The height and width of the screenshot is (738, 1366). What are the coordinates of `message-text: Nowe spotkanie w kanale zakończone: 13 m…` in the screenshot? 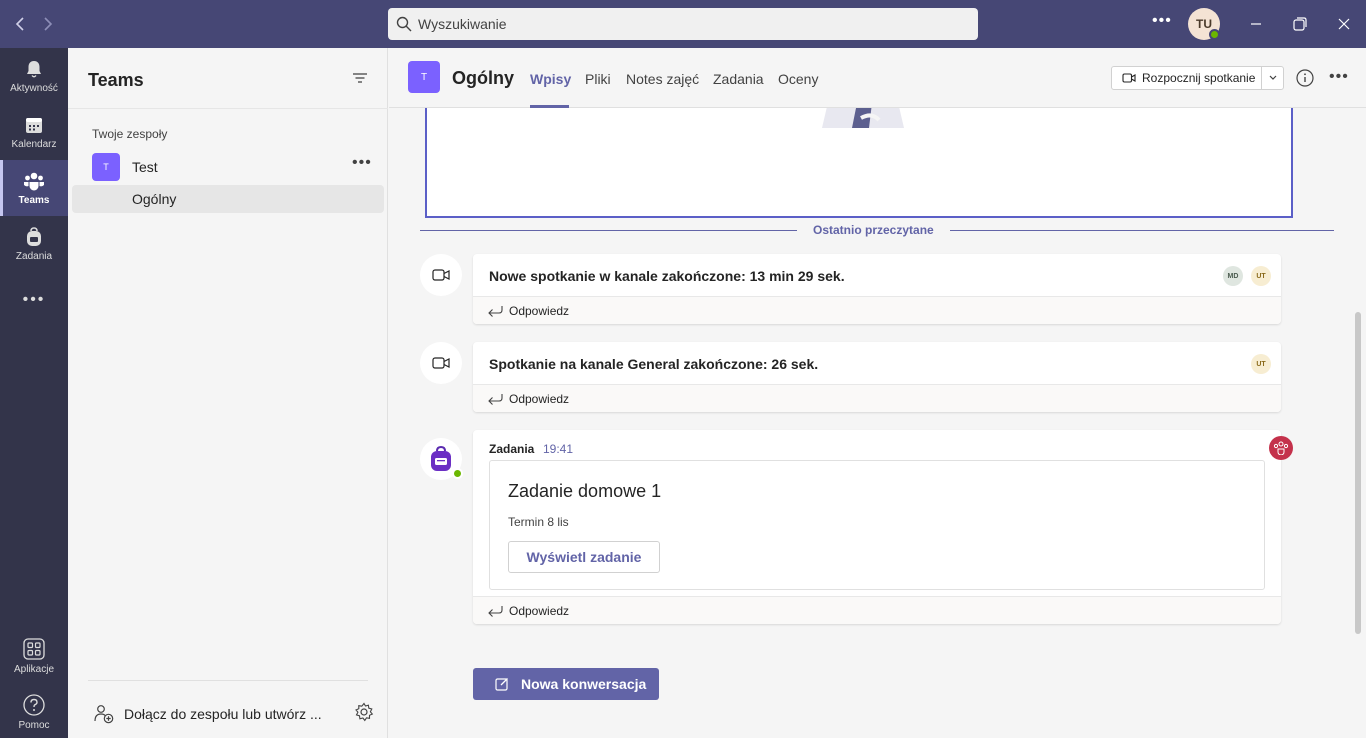 It's located at (667, 276).